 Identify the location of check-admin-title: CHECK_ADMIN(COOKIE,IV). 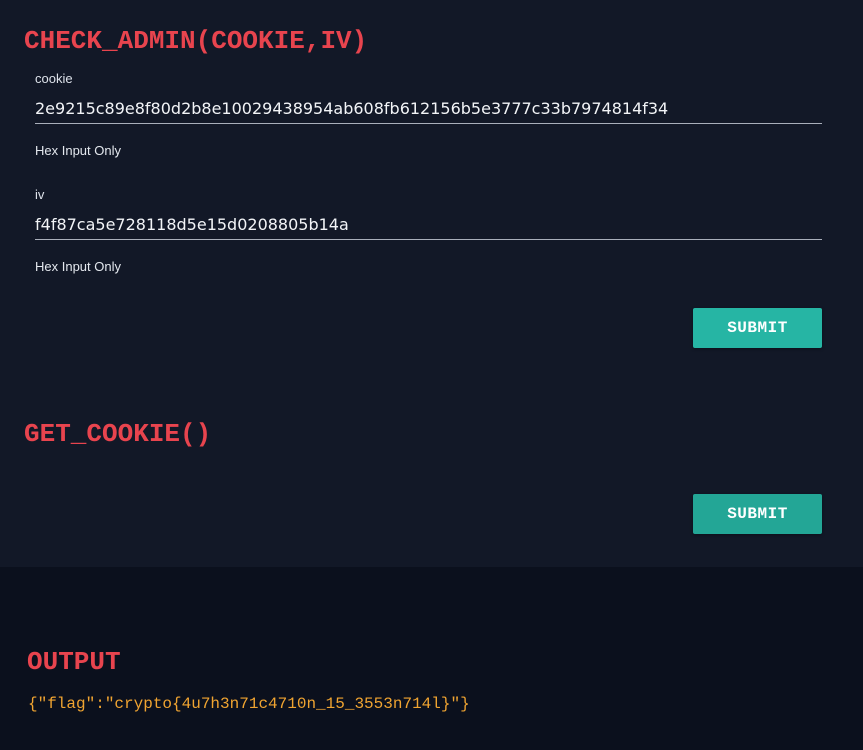
(196, 41).